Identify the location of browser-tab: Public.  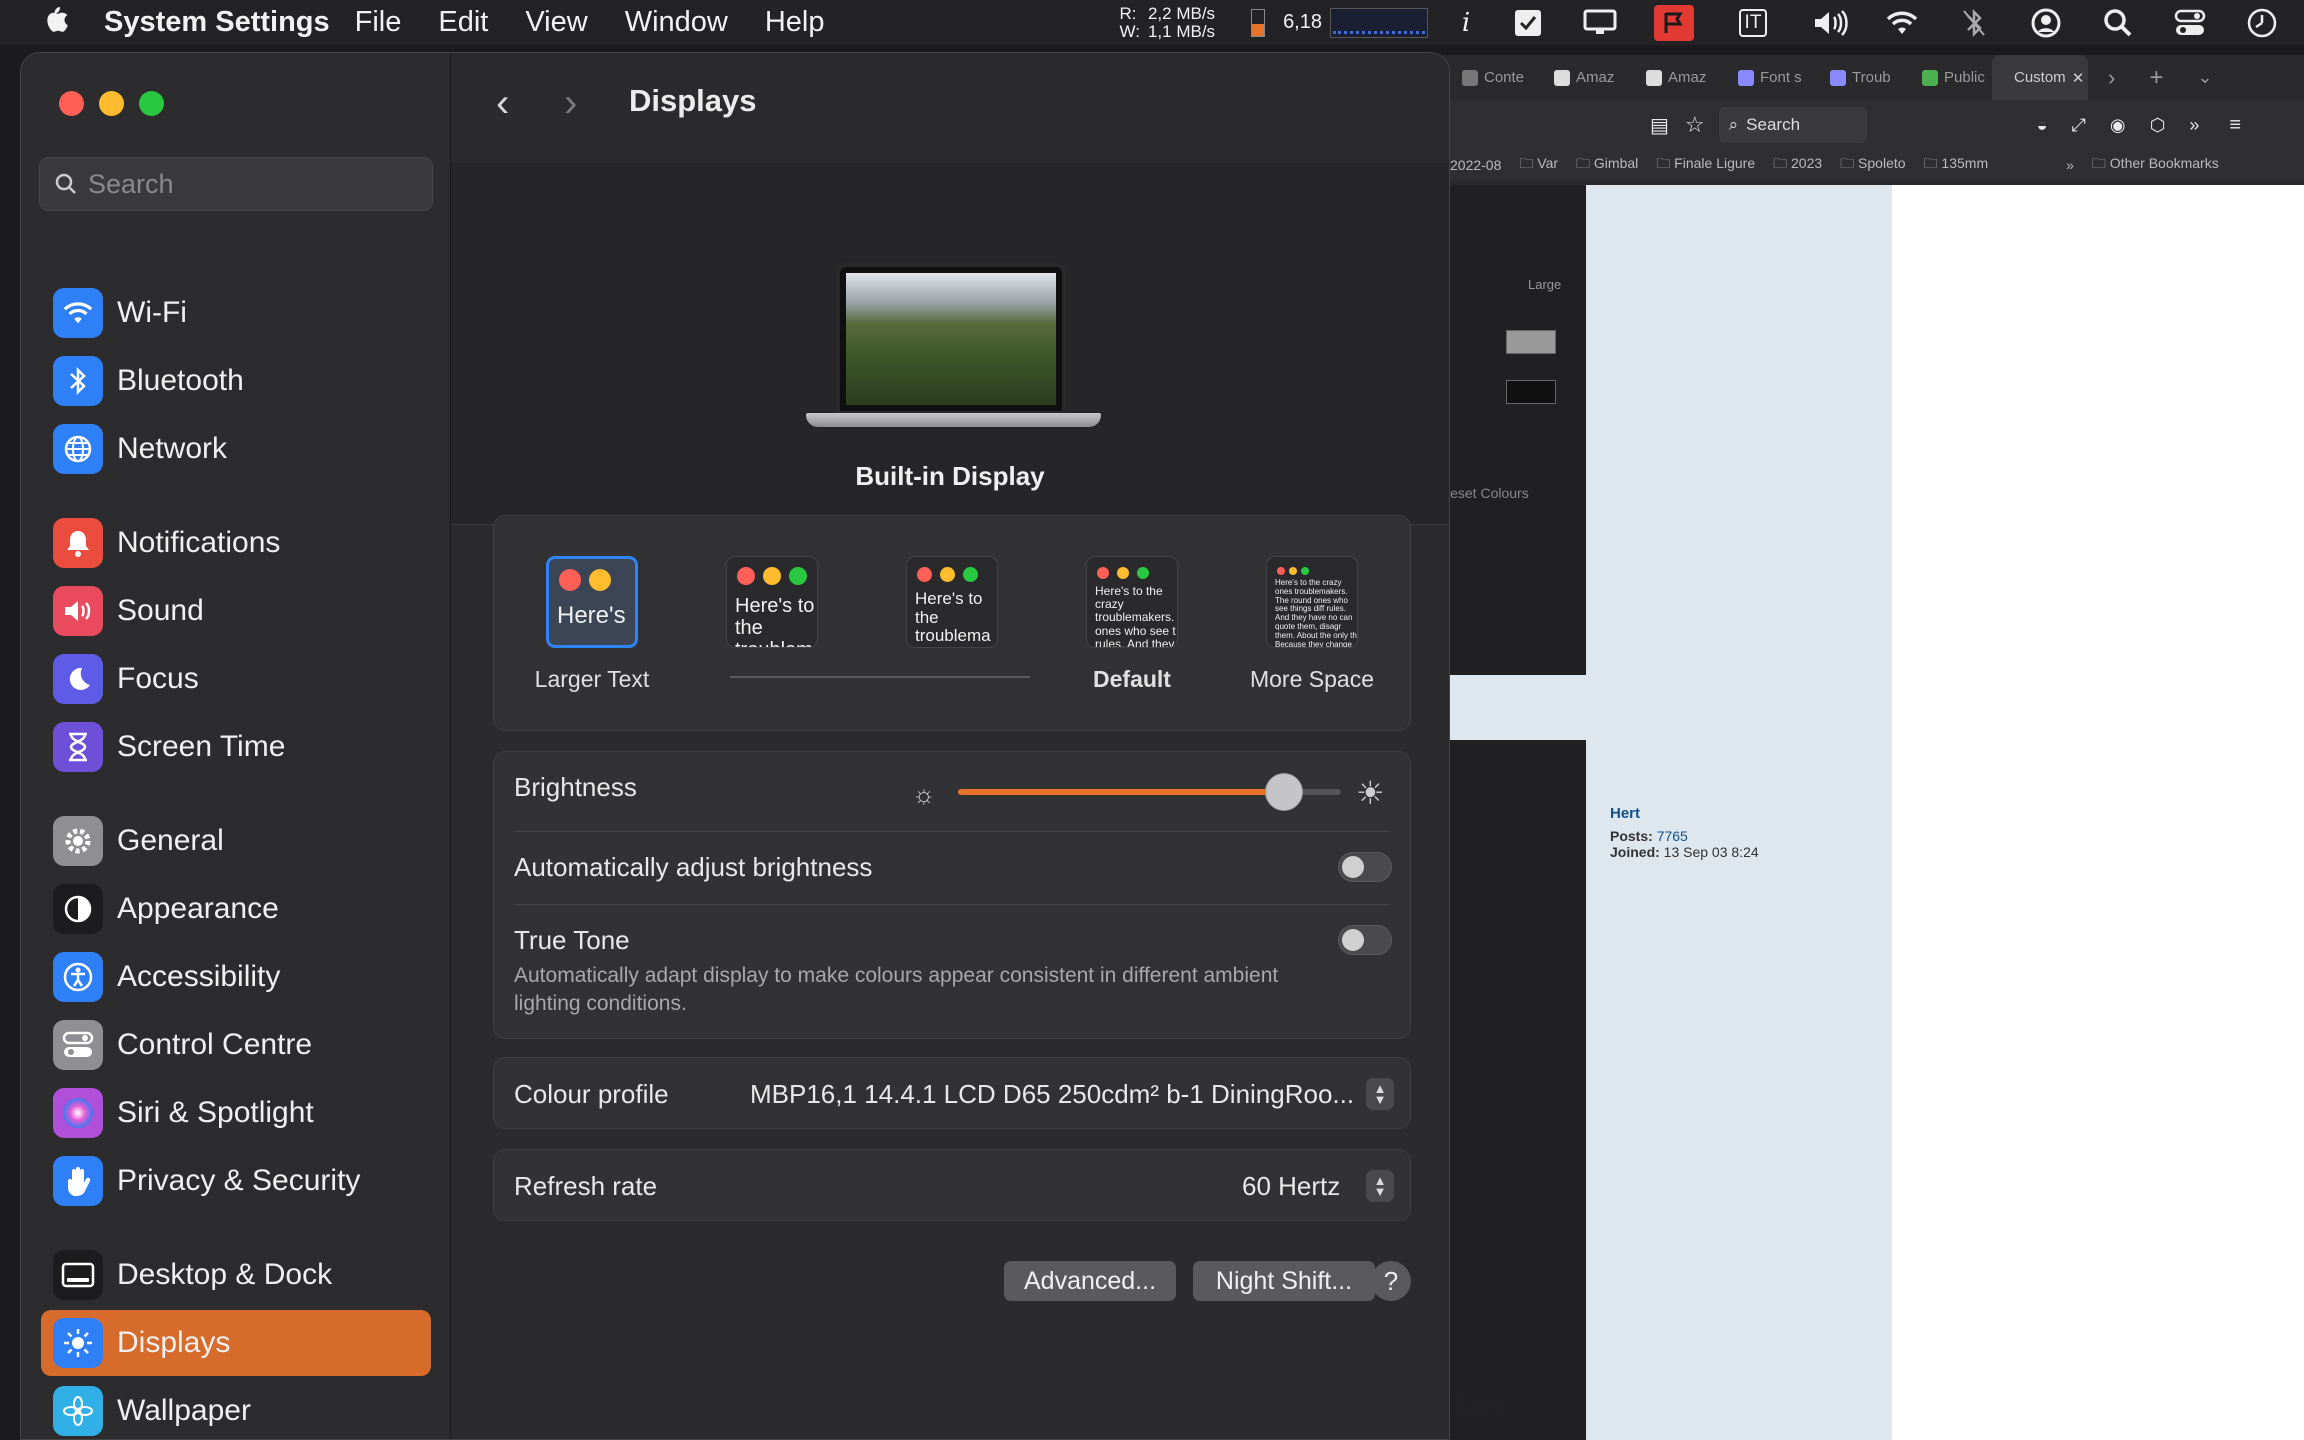
(1946, 77).